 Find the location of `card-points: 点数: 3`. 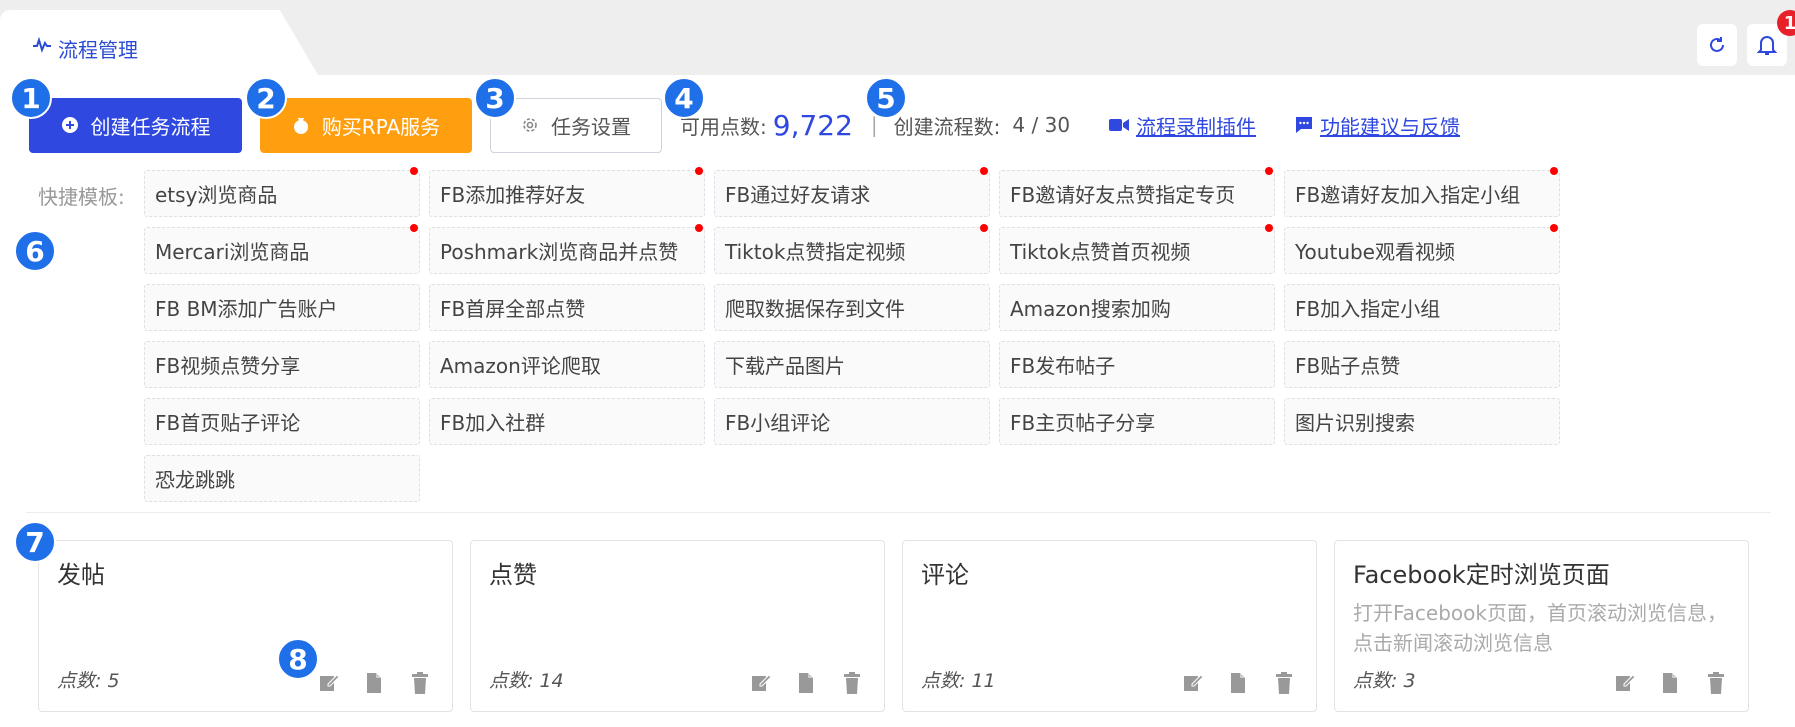

card-points: 点数: 3 is located at coordinates (1384, 679).